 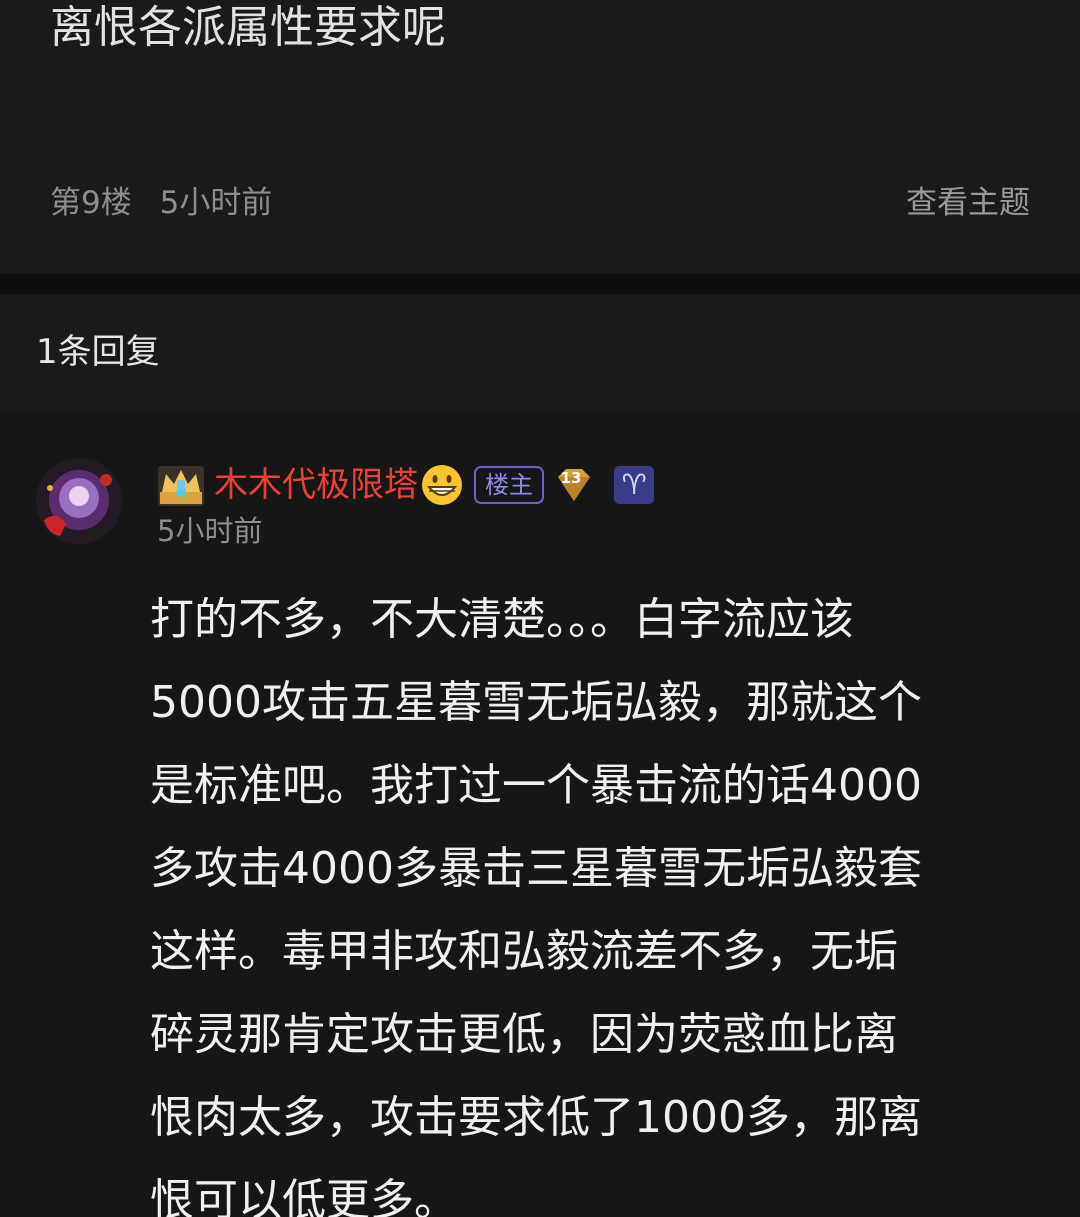 I want to click on reply-content-line: 打的不多，不大清楚。。。白字流应该, so click(x=502, y=619).